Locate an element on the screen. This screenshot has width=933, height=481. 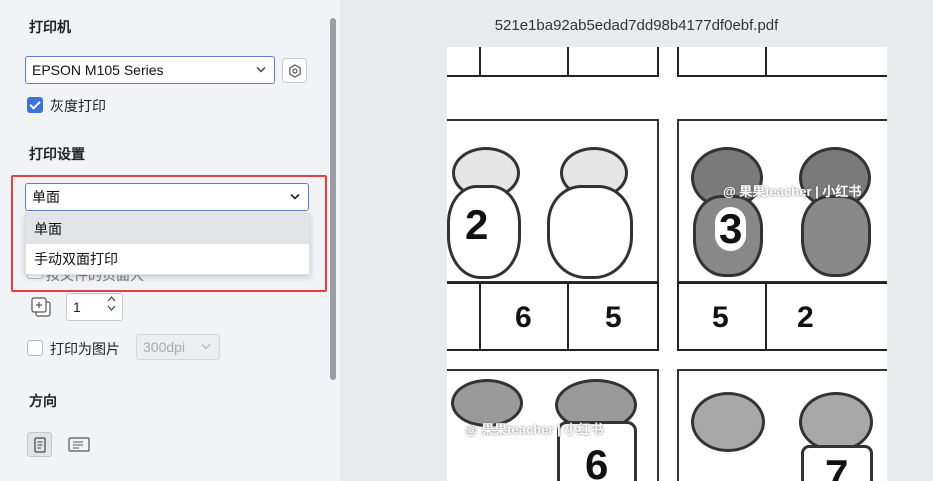
print-settings-title: 打印设置 is located at coordinates (57, 154).